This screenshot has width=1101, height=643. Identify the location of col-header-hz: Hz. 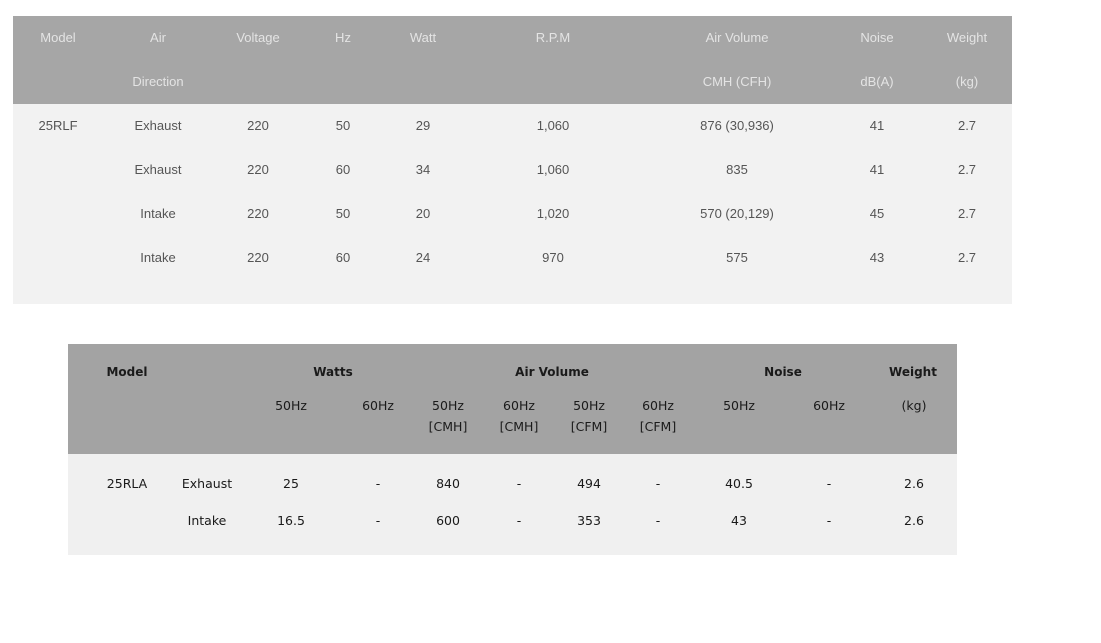
(343, 37).